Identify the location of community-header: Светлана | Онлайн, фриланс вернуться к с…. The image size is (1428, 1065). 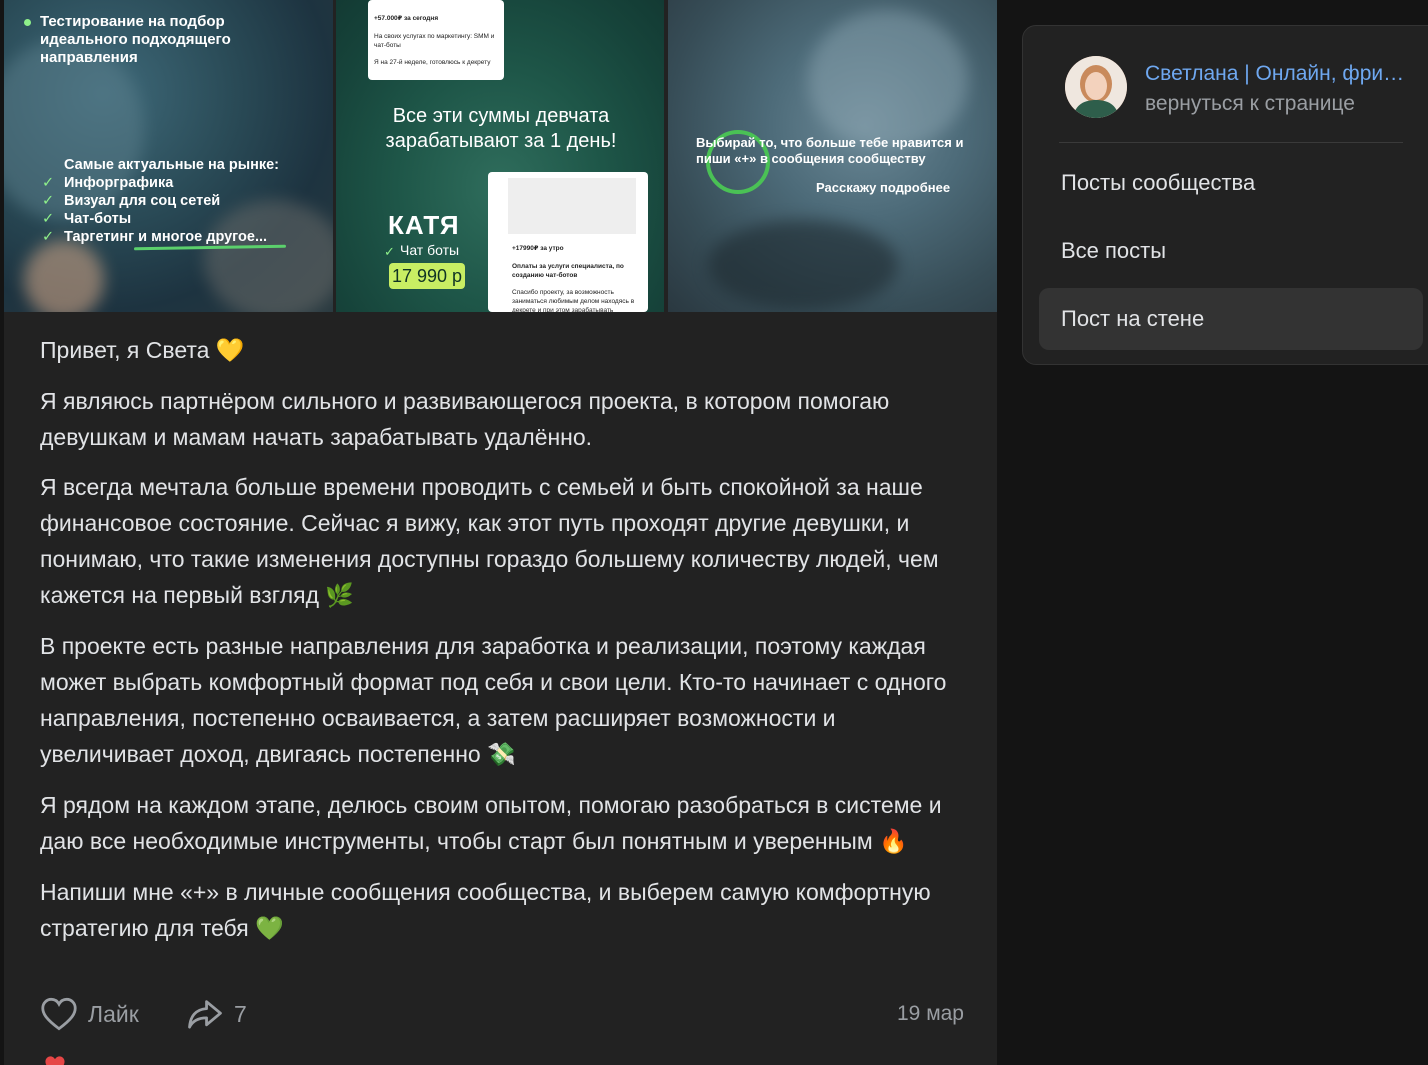
(1239, 88).